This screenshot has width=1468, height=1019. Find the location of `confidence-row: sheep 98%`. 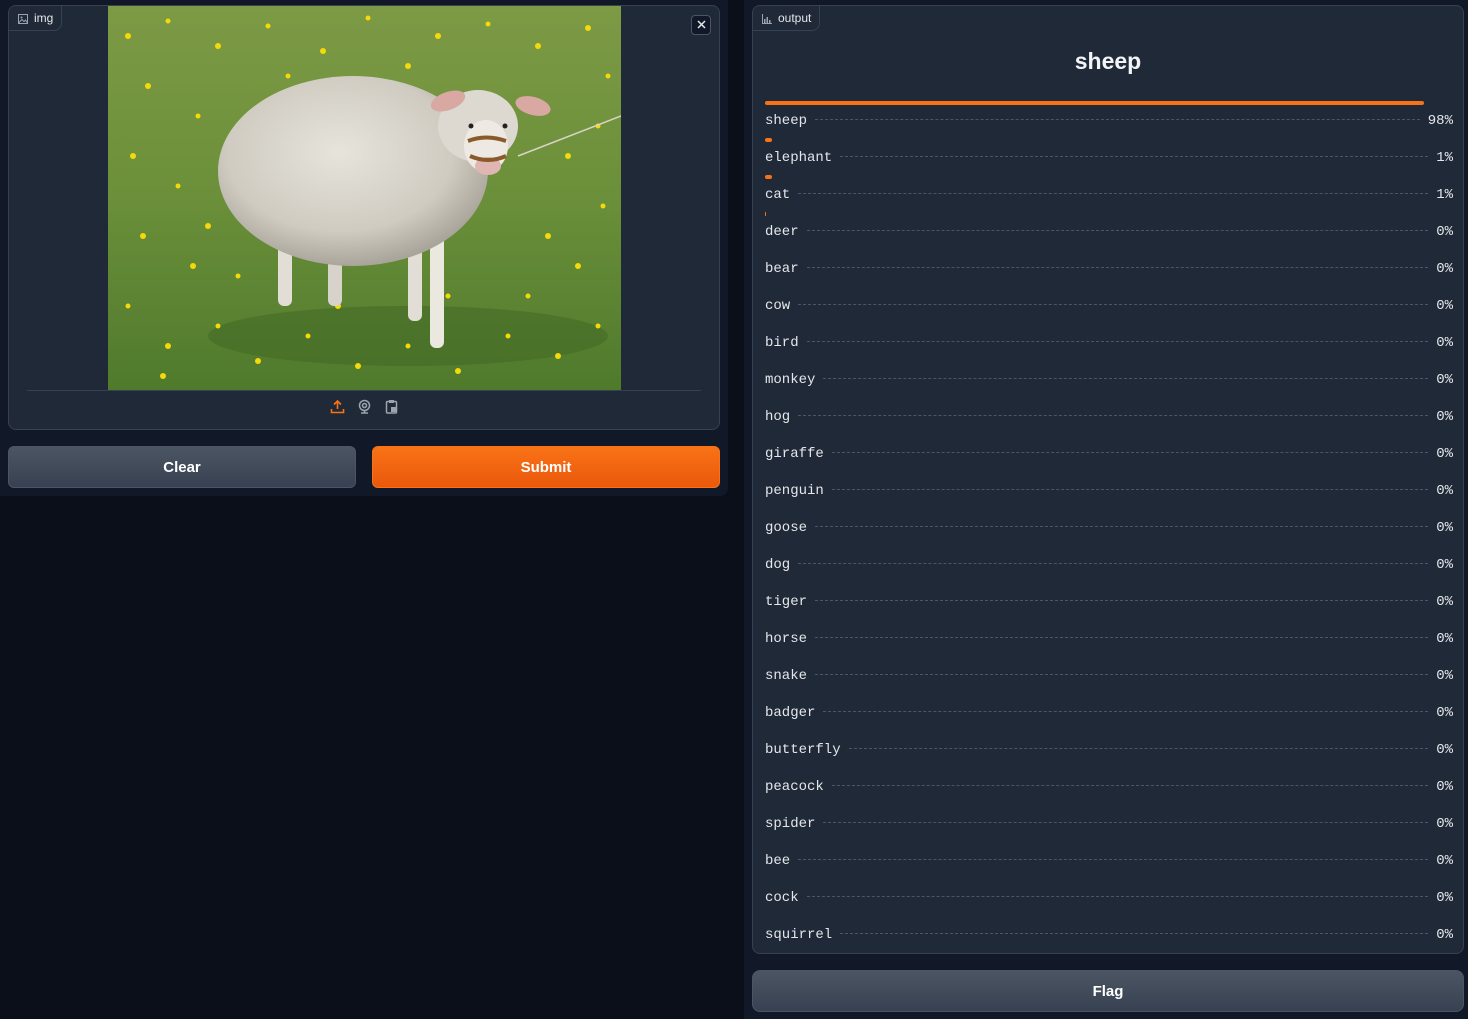

confidence-row: sheep 98% is located at coordinates (1109, 119).